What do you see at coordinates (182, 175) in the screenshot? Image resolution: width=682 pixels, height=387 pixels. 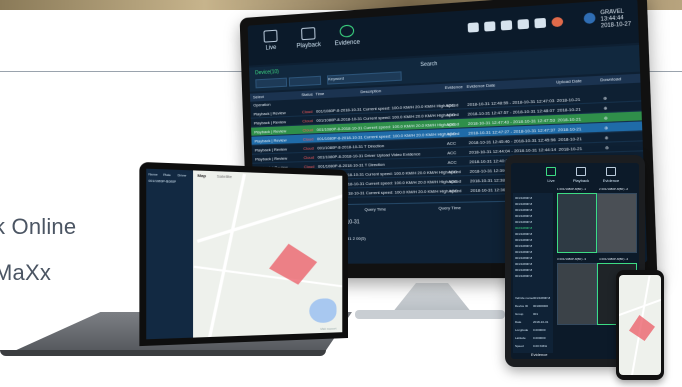 I see `lap-col-driver: Driver` at bounding box center [182, 175].